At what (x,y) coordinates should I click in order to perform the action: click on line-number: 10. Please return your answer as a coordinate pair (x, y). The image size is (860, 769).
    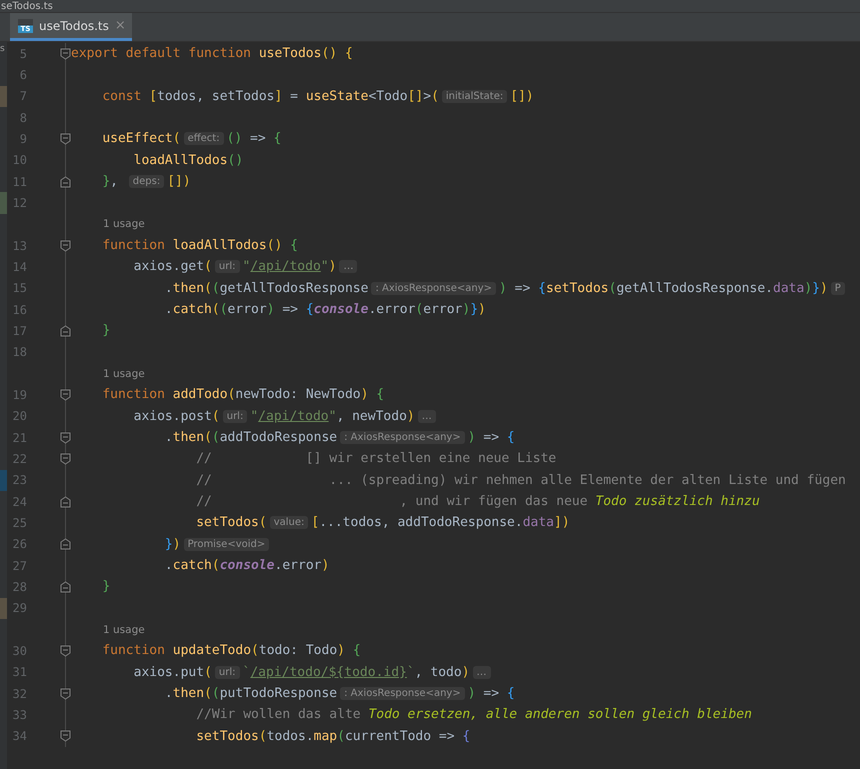
    Looking at the image, I should click on (19, 160).